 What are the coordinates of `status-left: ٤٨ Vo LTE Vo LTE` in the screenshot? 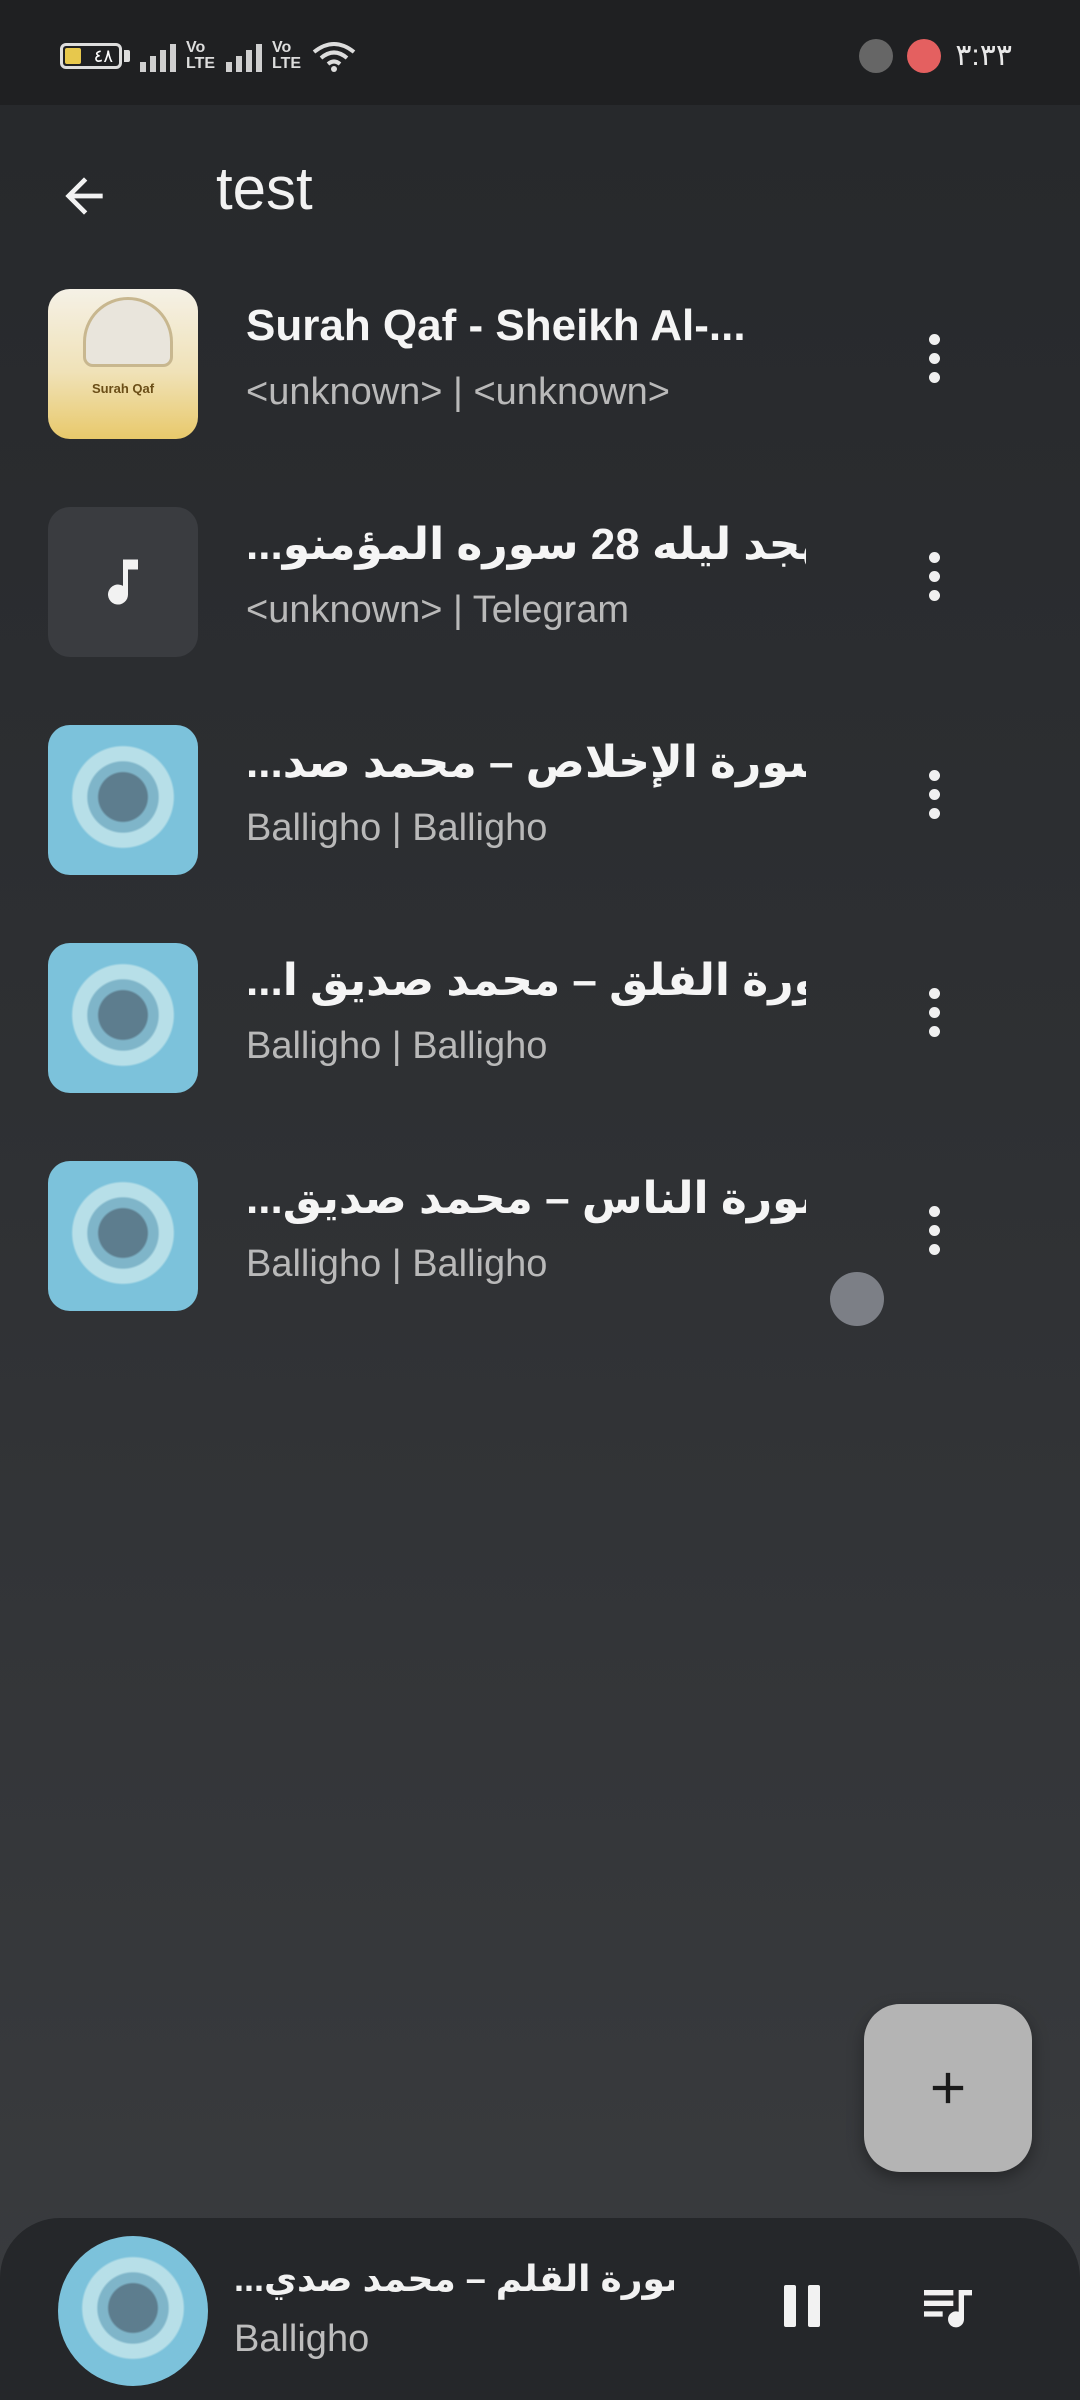 It's located at (208, 56).